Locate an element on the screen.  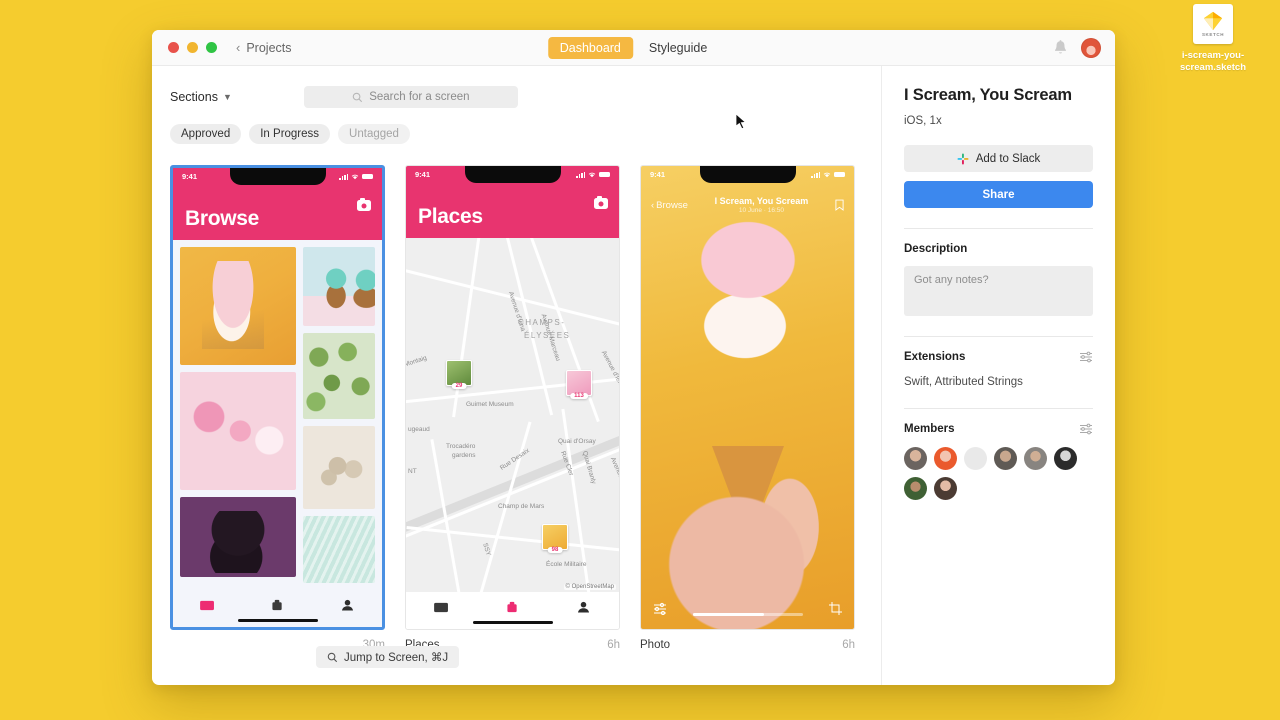
map-label: Avenue d'Iéna is located at coordinates (609, 369).